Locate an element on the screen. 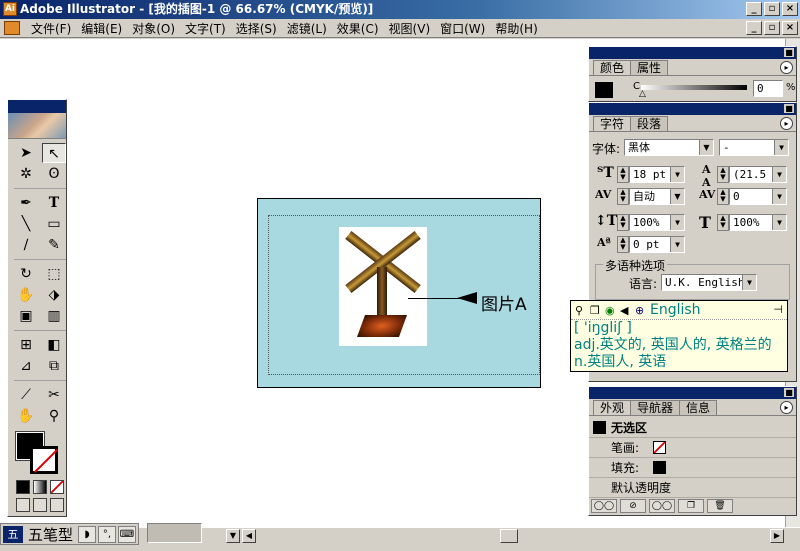 This screenshot has width=800, height=551. doc-minimize-button: _ is located at coordinates (754, 28).